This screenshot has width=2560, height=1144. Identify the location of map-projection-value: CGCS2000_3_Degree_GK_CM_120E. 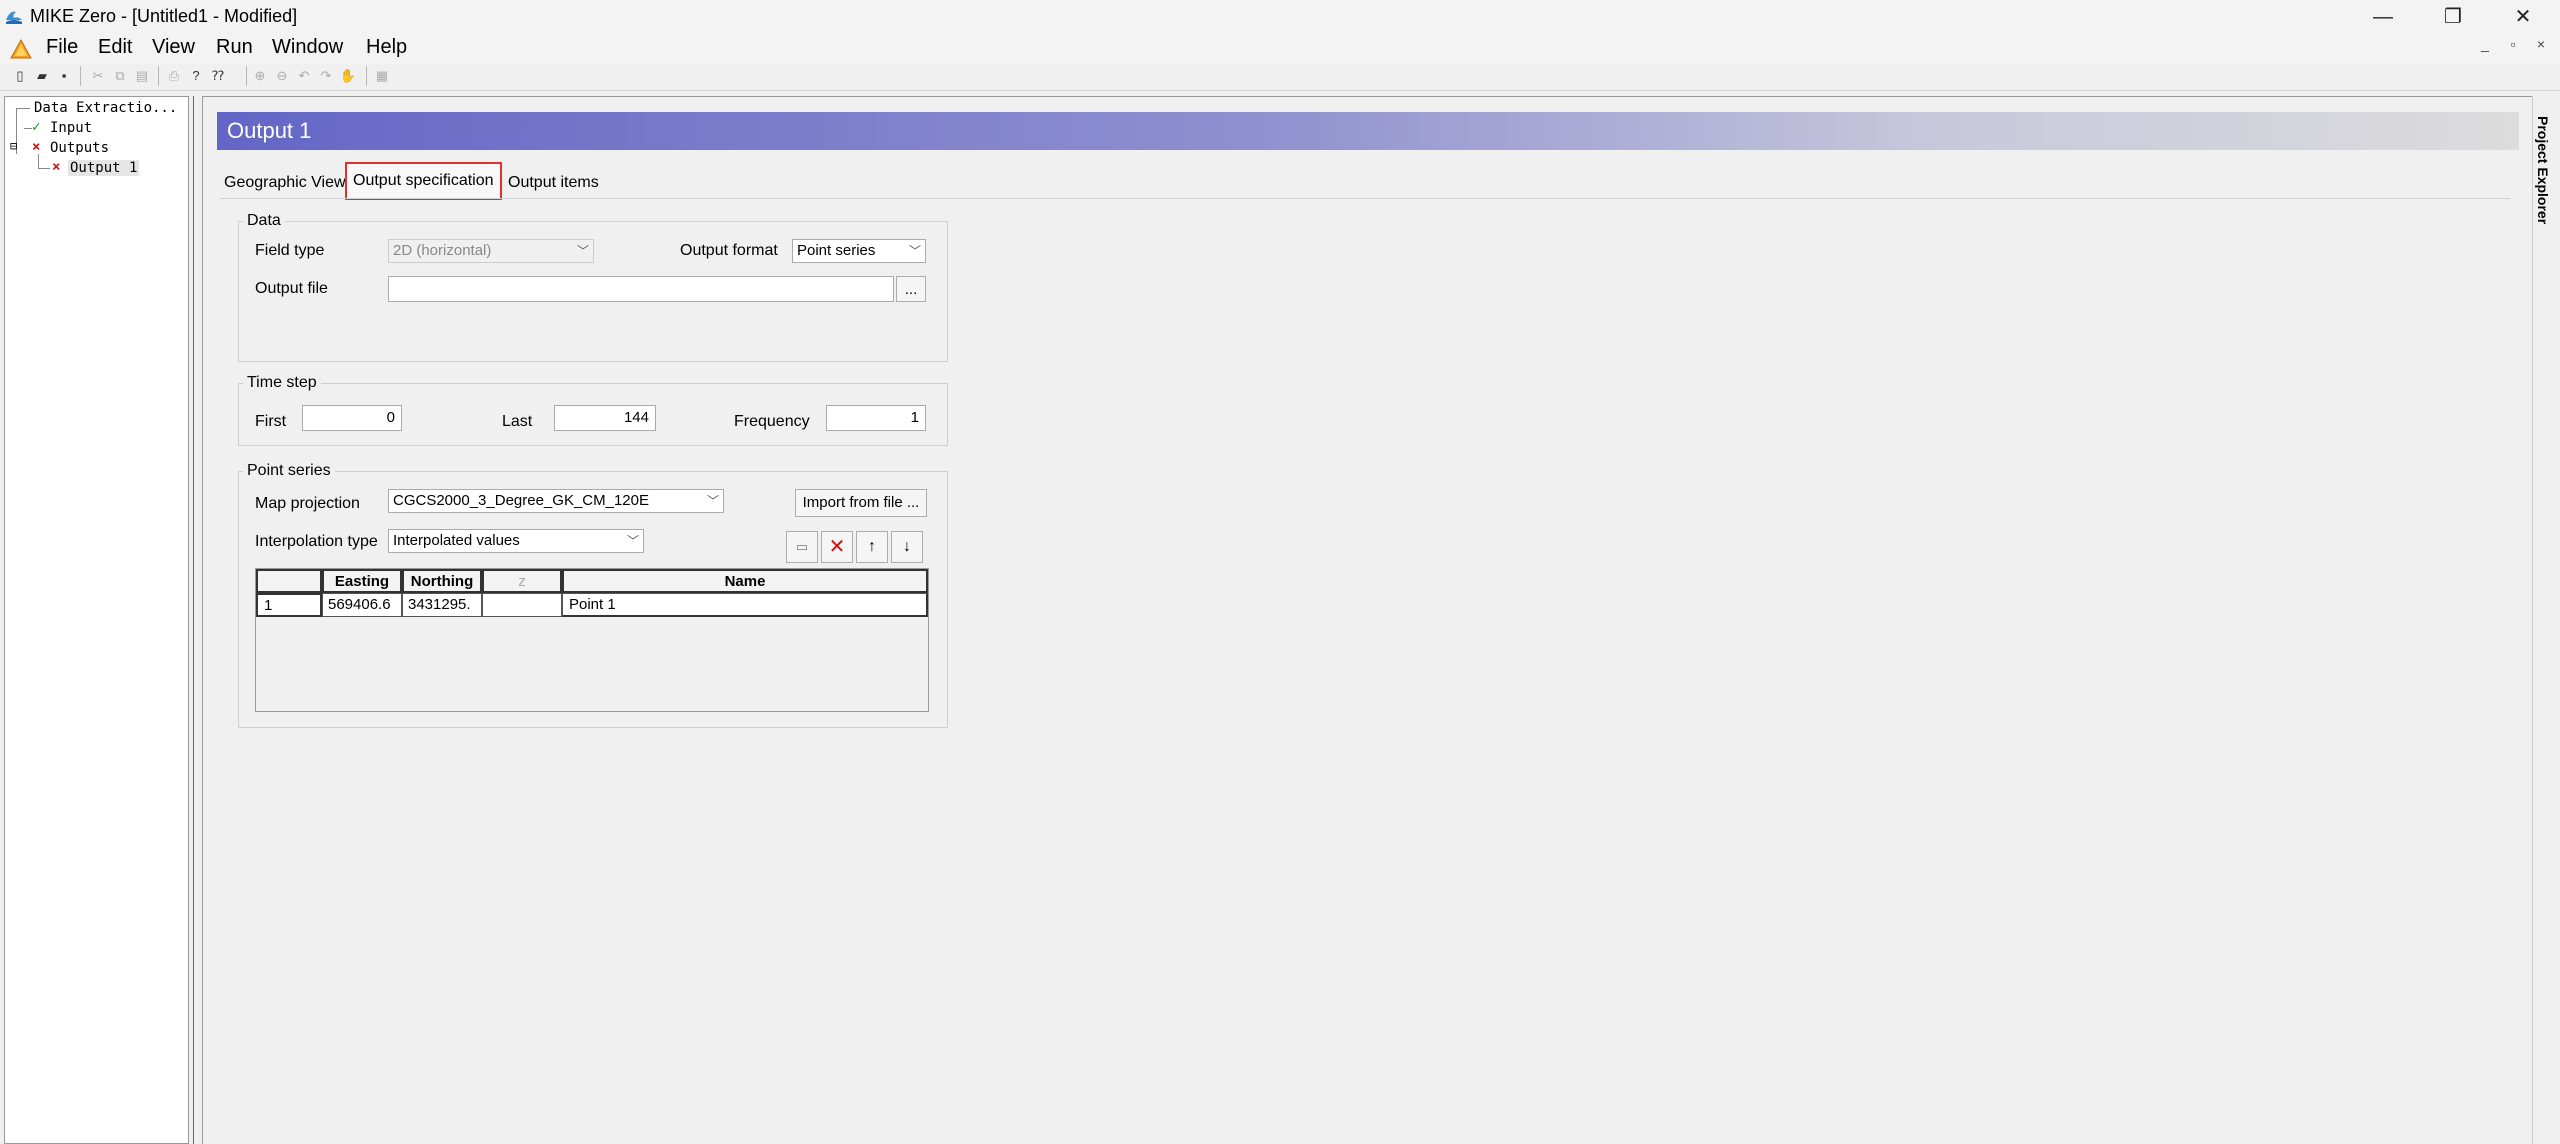
(521, 500).